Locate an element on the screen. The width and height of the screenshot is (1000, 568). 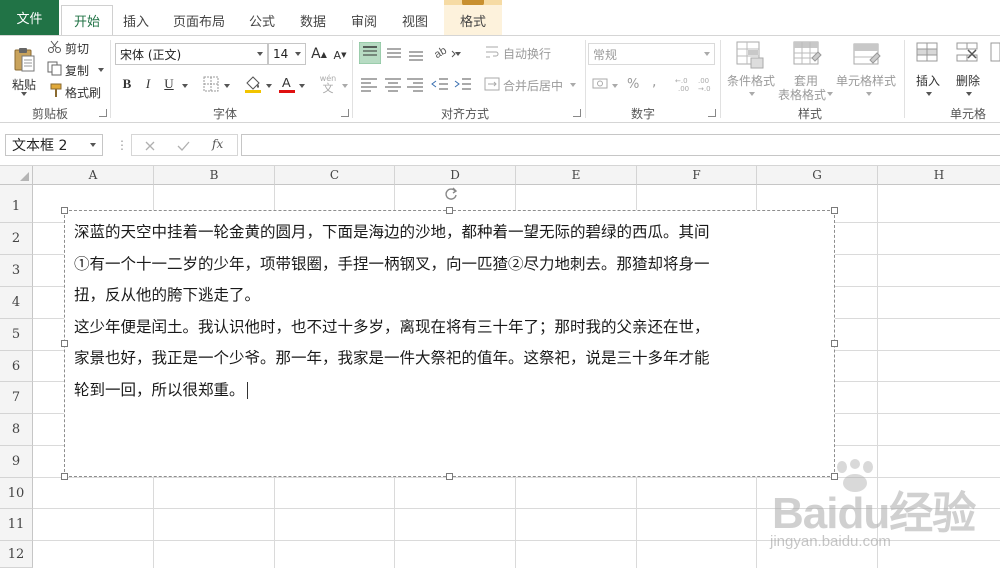
conditional-formatting-button: 条件格式 is located at coordinates (751, 80).